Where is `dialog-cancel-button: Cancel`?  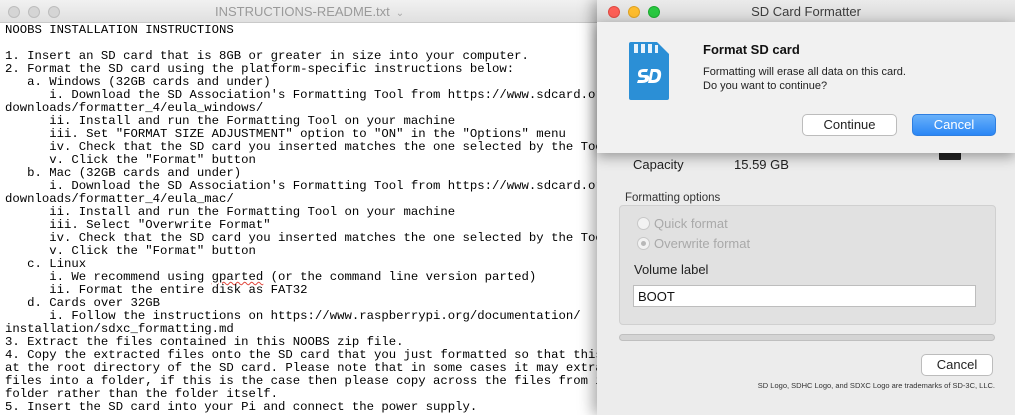 dialog-cancel-button: Cancel is located at coordinates (954, 125).